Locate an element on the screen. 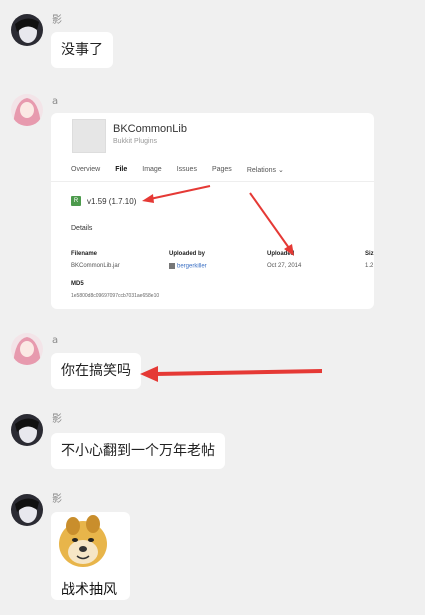  md5-value: 1e5800d8c09697097ccb7031ae658e10 is located at coordinates (115, 296).